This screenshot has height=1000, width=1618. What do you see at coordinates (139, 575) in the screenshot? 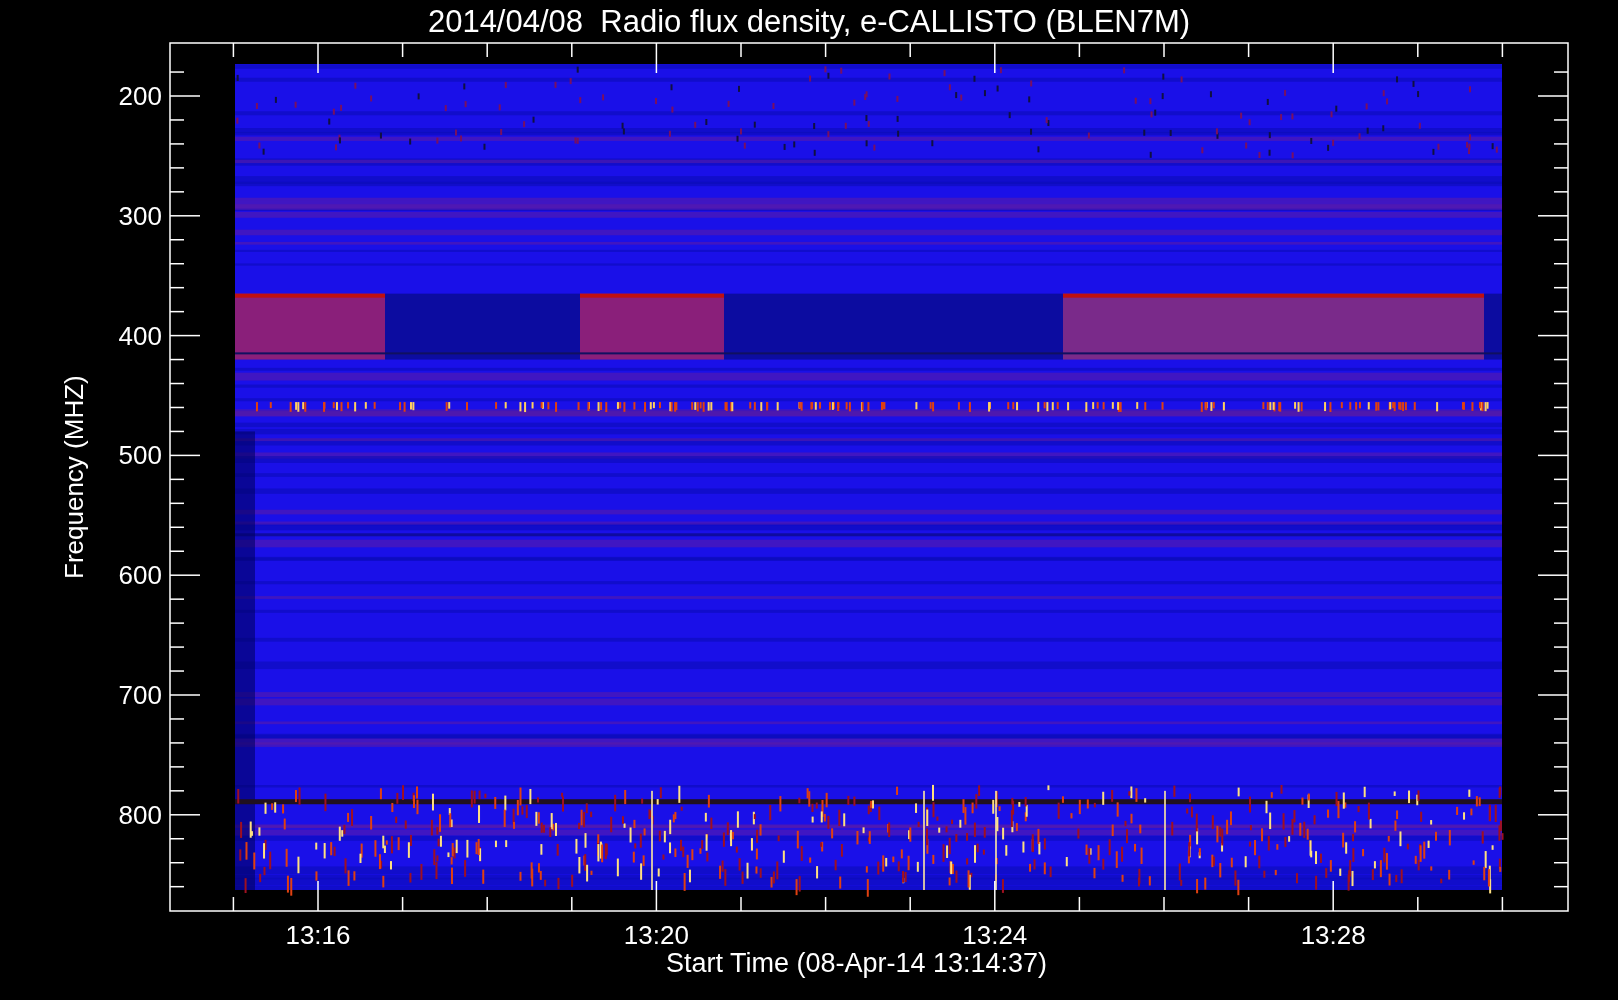
I see `y-tick-label: 600` at bounding box center [139, 575].